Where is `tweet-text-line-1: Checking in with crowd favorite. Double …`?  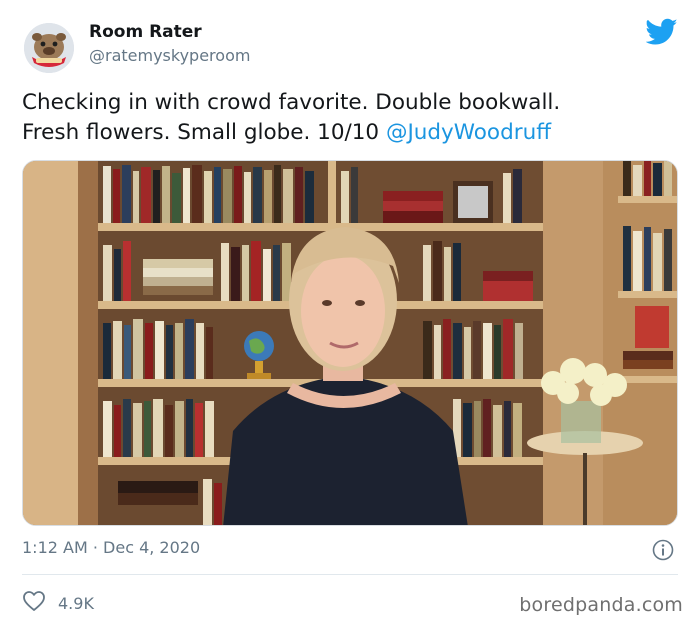 tweet-text-line-1: Checking in with crowd favorite. Double … is located at coordinates (291, 102).